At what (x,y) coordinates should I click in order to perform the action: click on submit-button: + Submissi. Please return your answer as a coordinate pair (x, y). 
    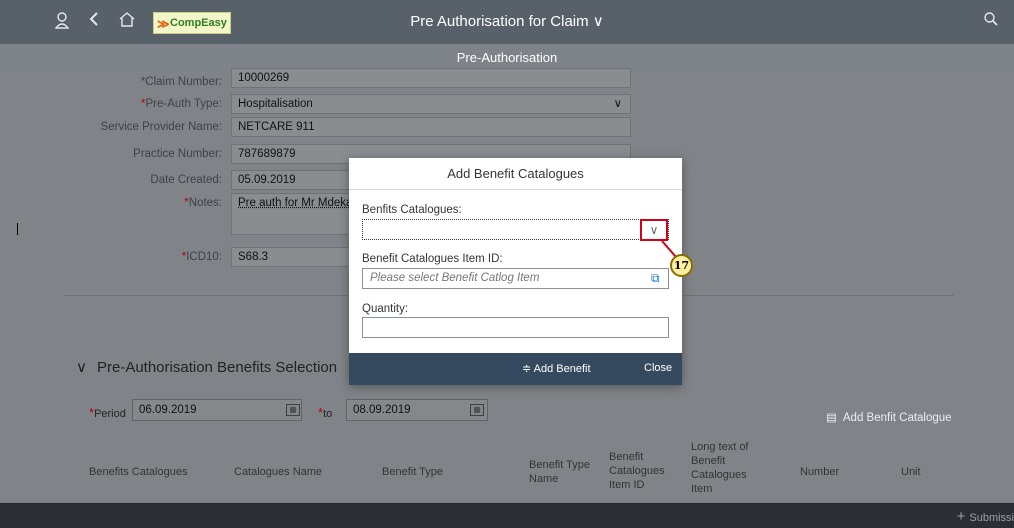
    Looking at the image, I should click on (985, 516).